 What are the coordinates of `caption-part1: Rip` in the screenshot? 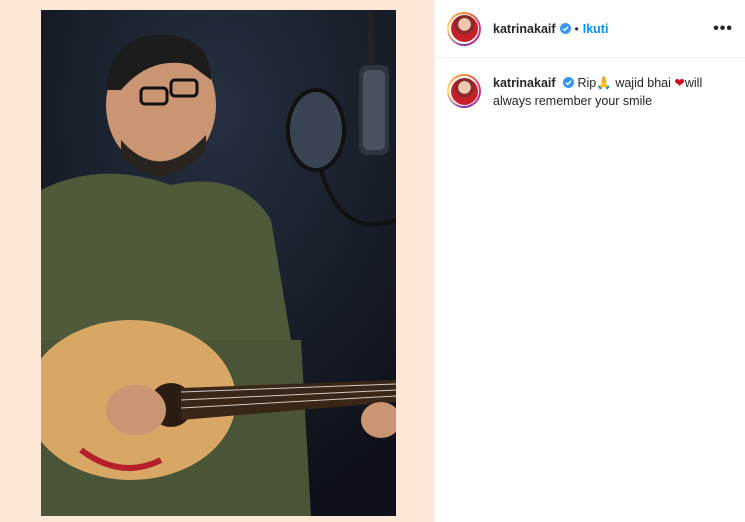 It's located at (587, 83).